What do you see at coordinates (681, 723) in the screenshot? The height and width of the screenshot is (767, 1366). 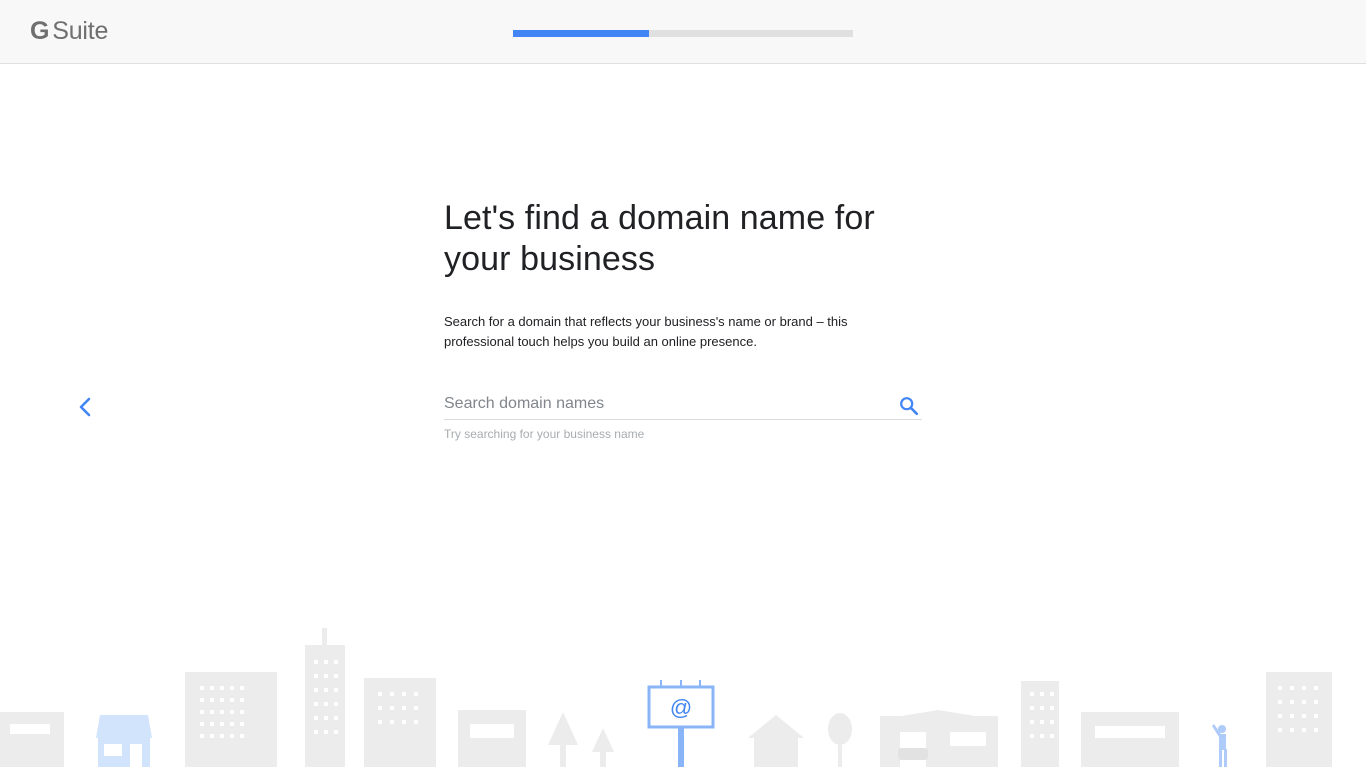 I see `billboard: @` at bounding box center [681, 723].